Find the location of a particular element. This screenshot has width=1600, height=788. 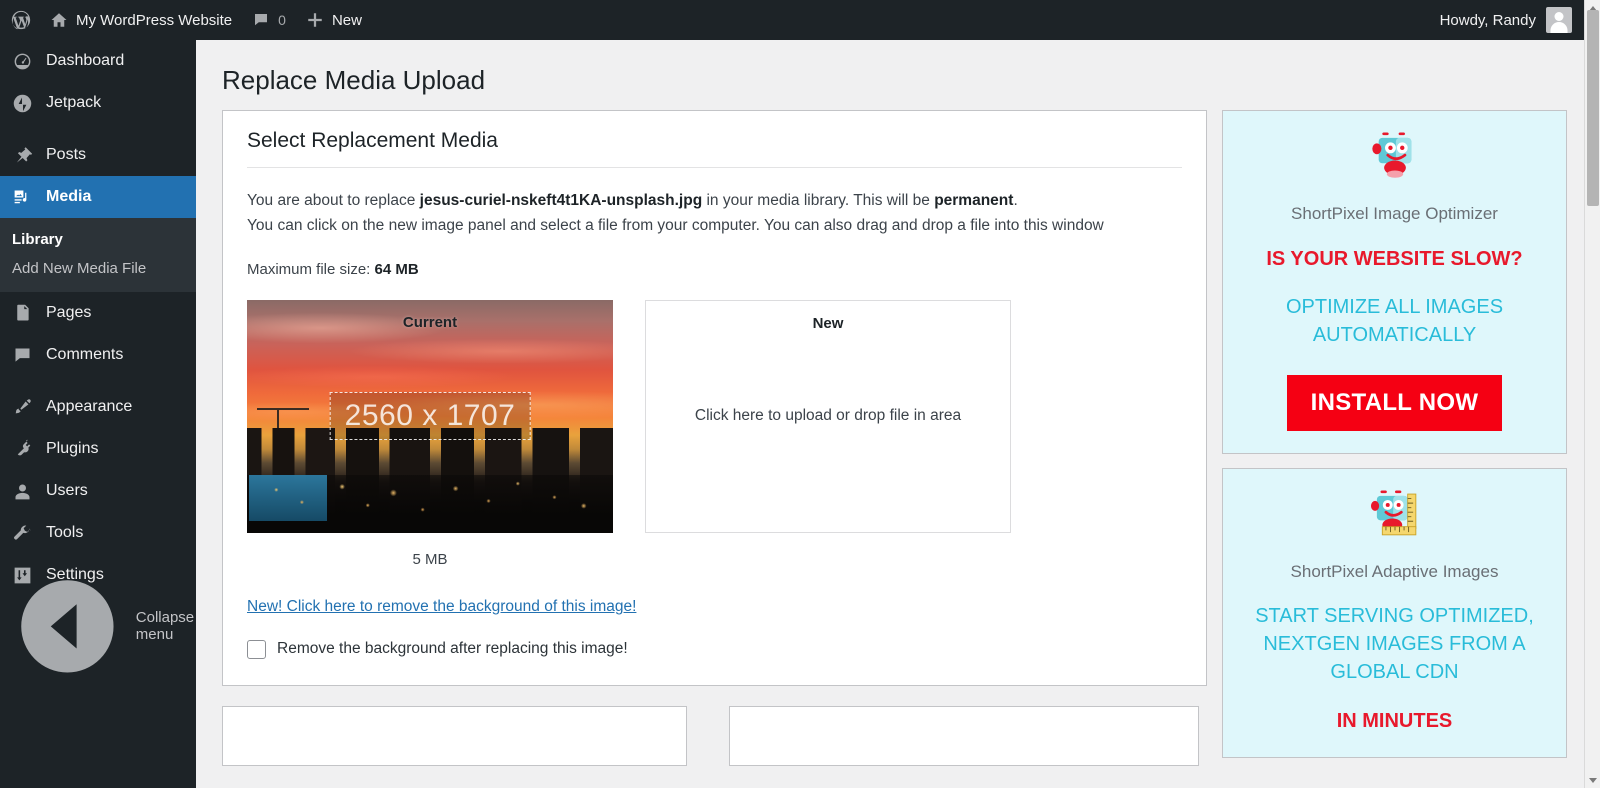

sidebar-item-label: Media is located at coordinates (69, 196).